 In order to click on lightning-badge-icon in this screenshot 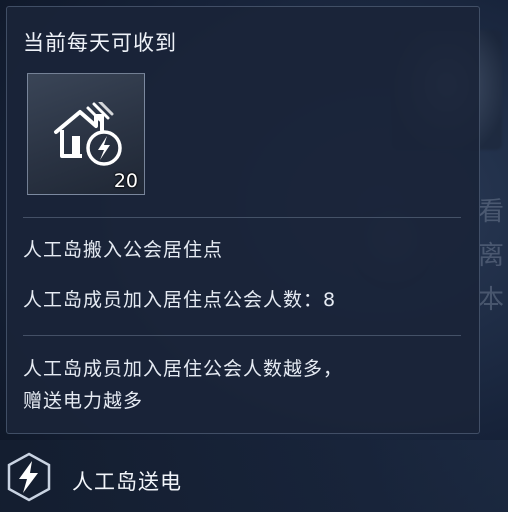, I will do `click(29, 477)`.